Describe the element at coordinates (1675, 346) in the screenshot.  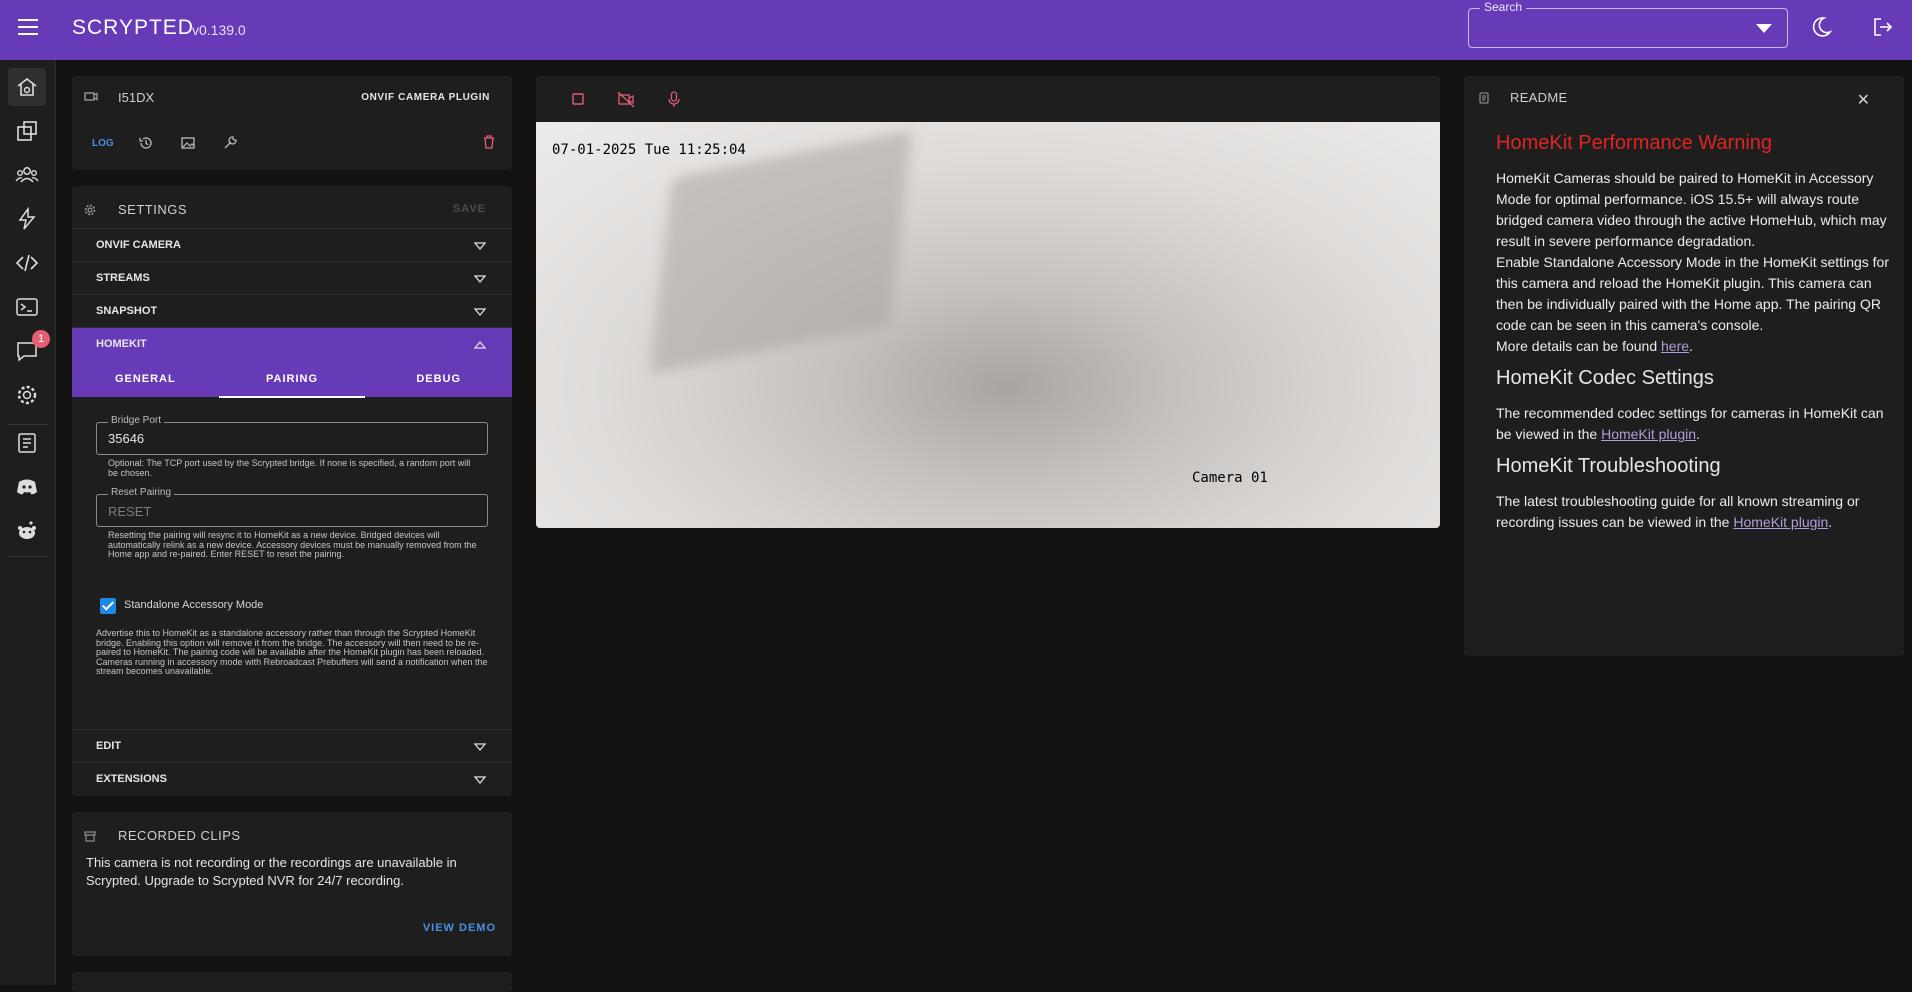
I see `here-link: here` at that location.